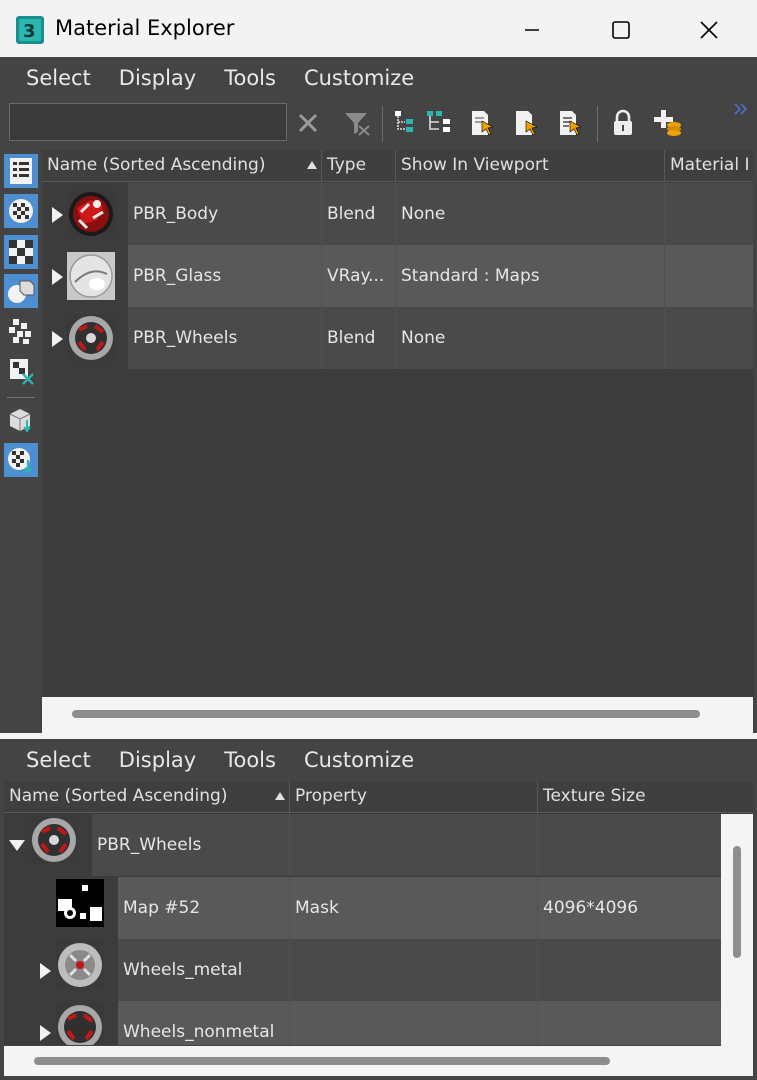 Image resolution: width=757 pixels, height=1080 pixels. I want to click on maximize-icon, so click(621, 30).